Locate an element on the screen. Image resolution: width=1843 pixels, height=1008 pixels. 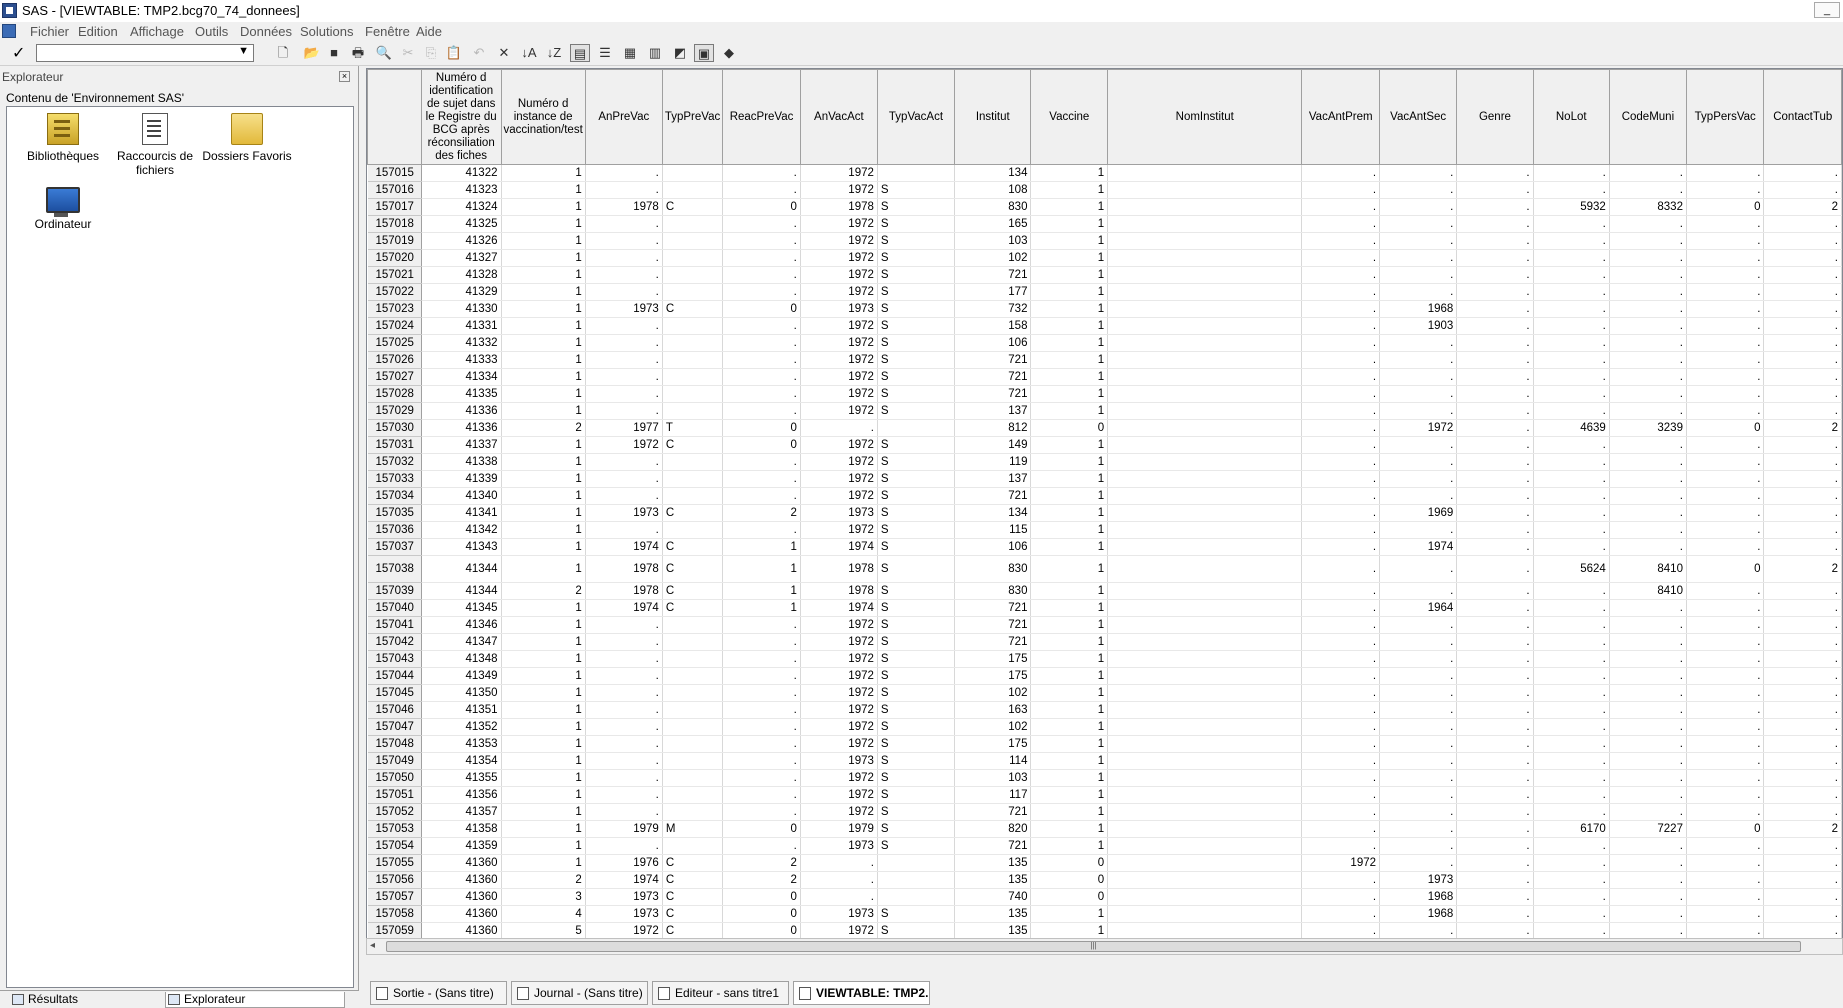
table-cell: 1976 is located at coordinates (624, 863).